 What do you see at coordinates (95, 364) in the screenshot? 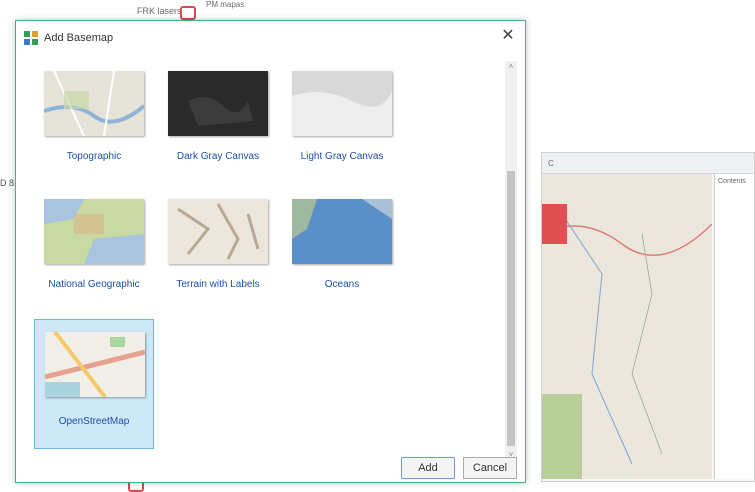
I see `openstreetmap-thumbnail` at bounding box center [95, 364].